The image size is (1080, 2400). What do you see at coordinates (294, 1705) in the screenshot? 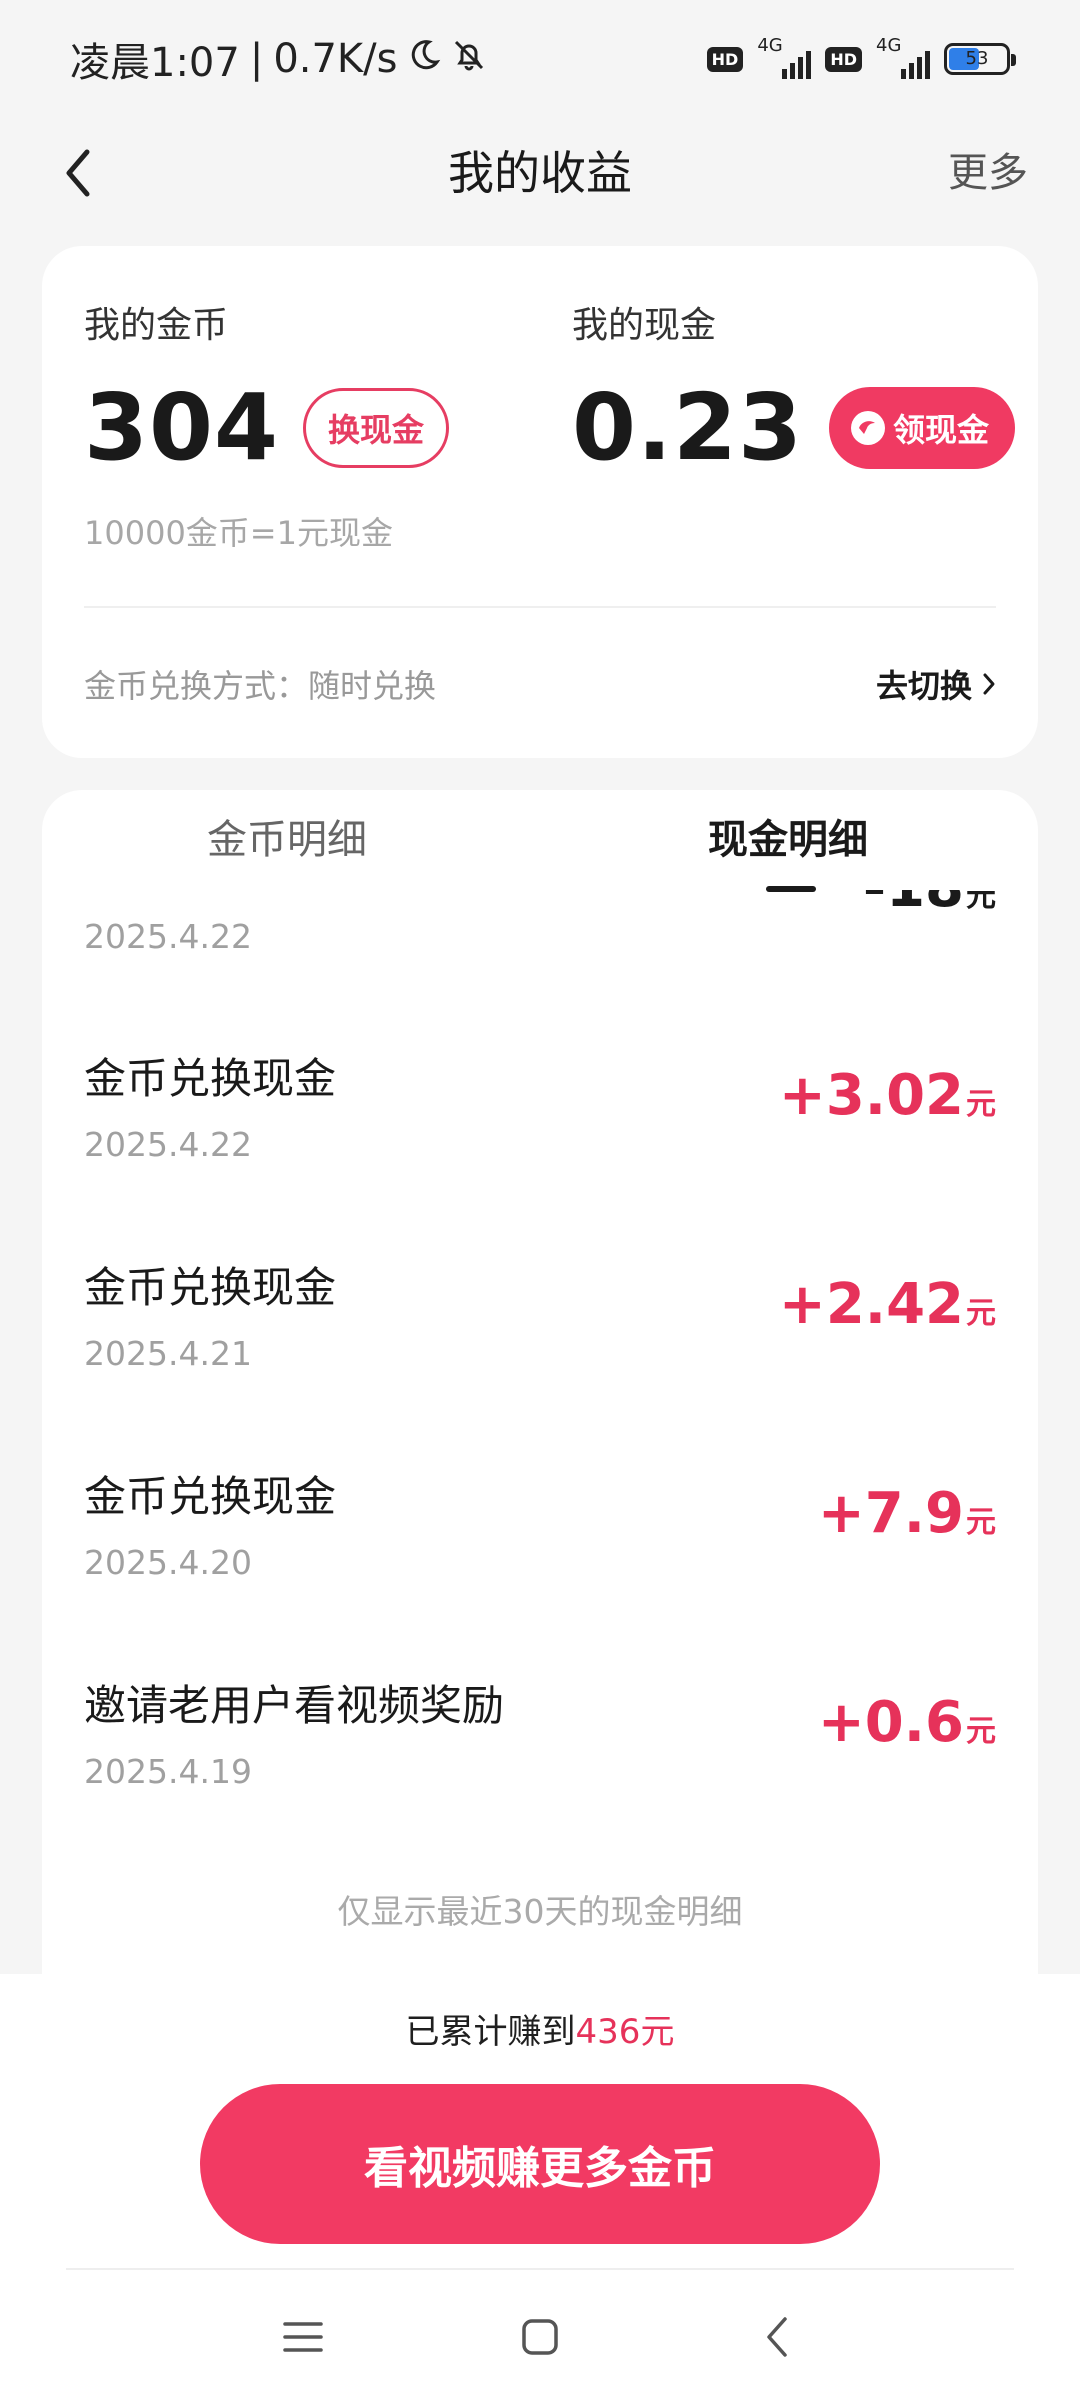
I see `transaction-title: 邀请老用户看视频奖励` at bounding box center [294, 1705].